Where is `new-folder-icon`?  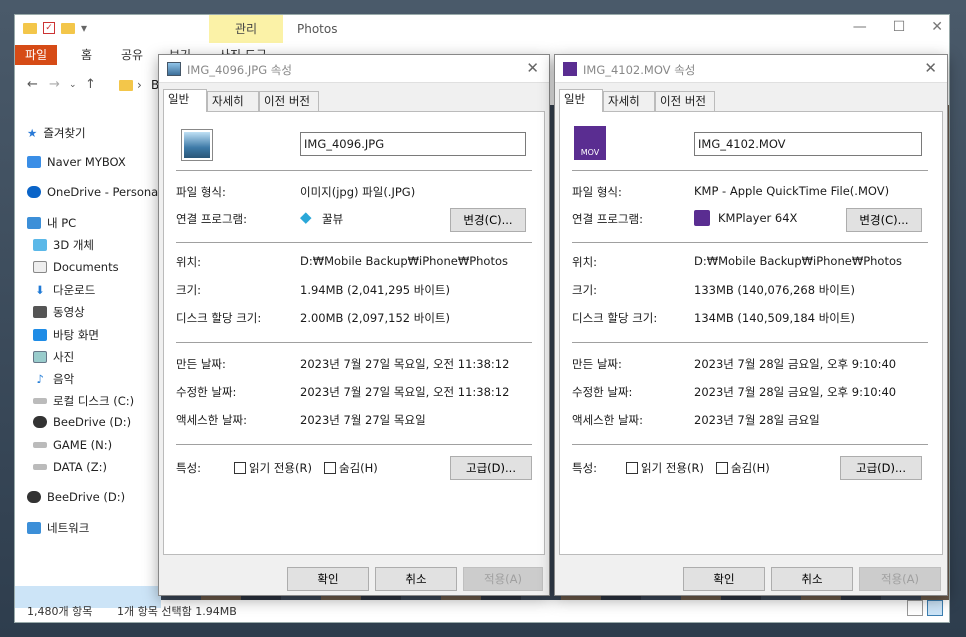
new-folder-icon is located at coordinates (68, 28).